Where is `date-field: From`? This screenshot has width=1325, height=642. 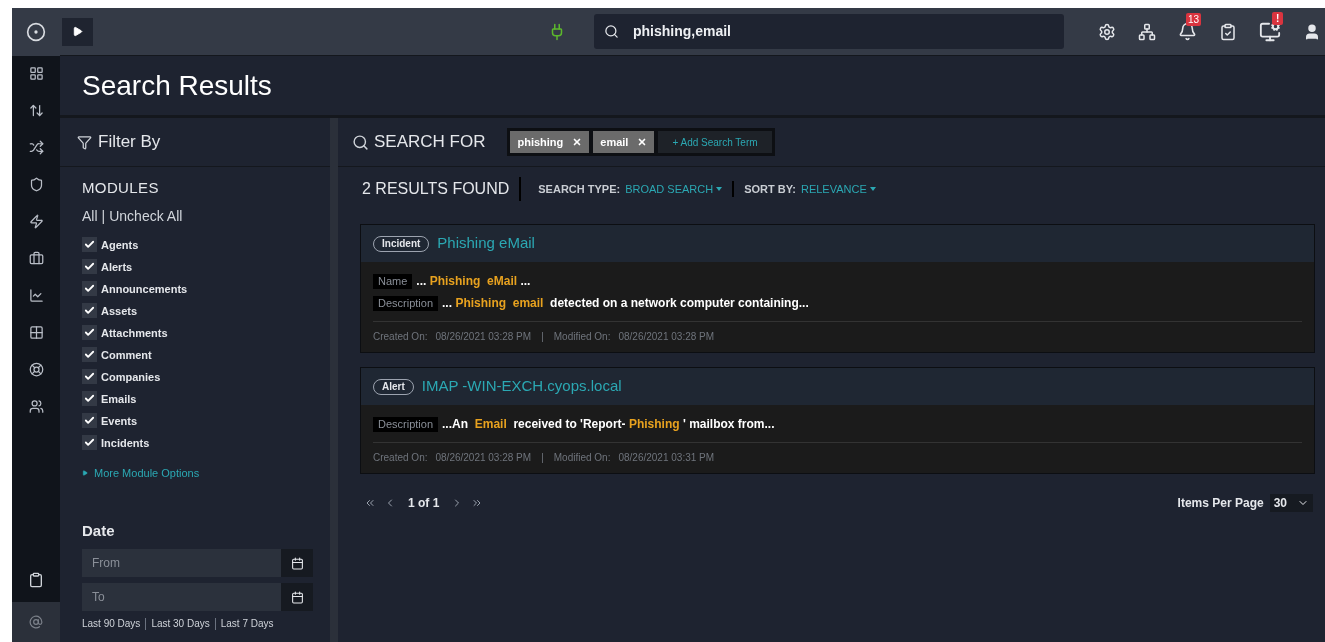
date-field: From is located at coordinates (181, 563).